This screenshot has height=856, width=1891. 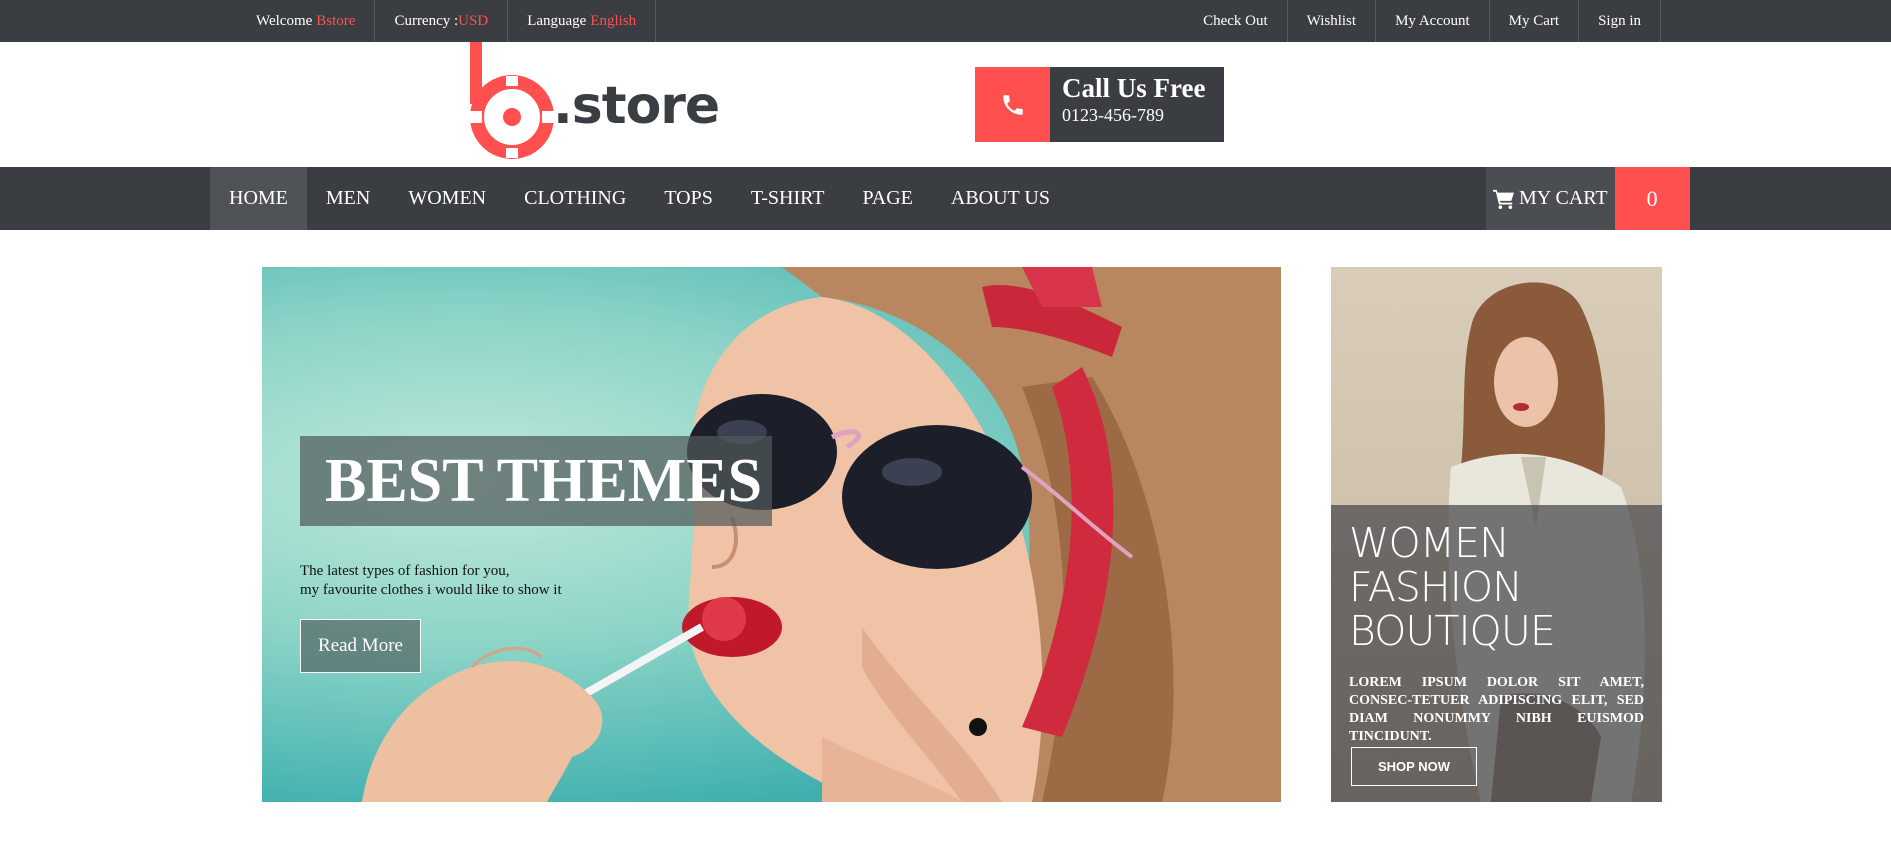 I want to click on cart-label: MY CART, so click(x=1563, y=198).